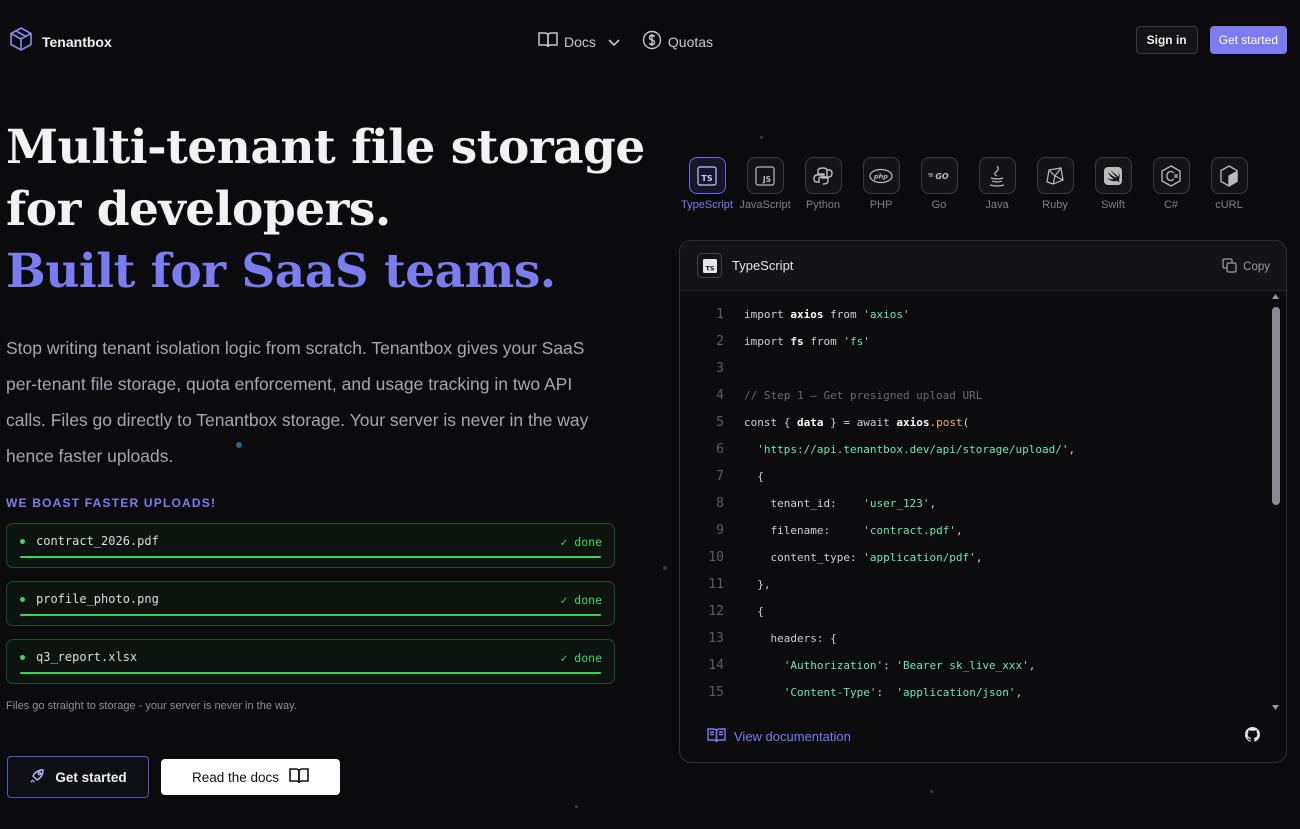 The width and height of the screenshot is (1300, 829). I want to click on sign-in-button: Sign in, so click(1166, 40).